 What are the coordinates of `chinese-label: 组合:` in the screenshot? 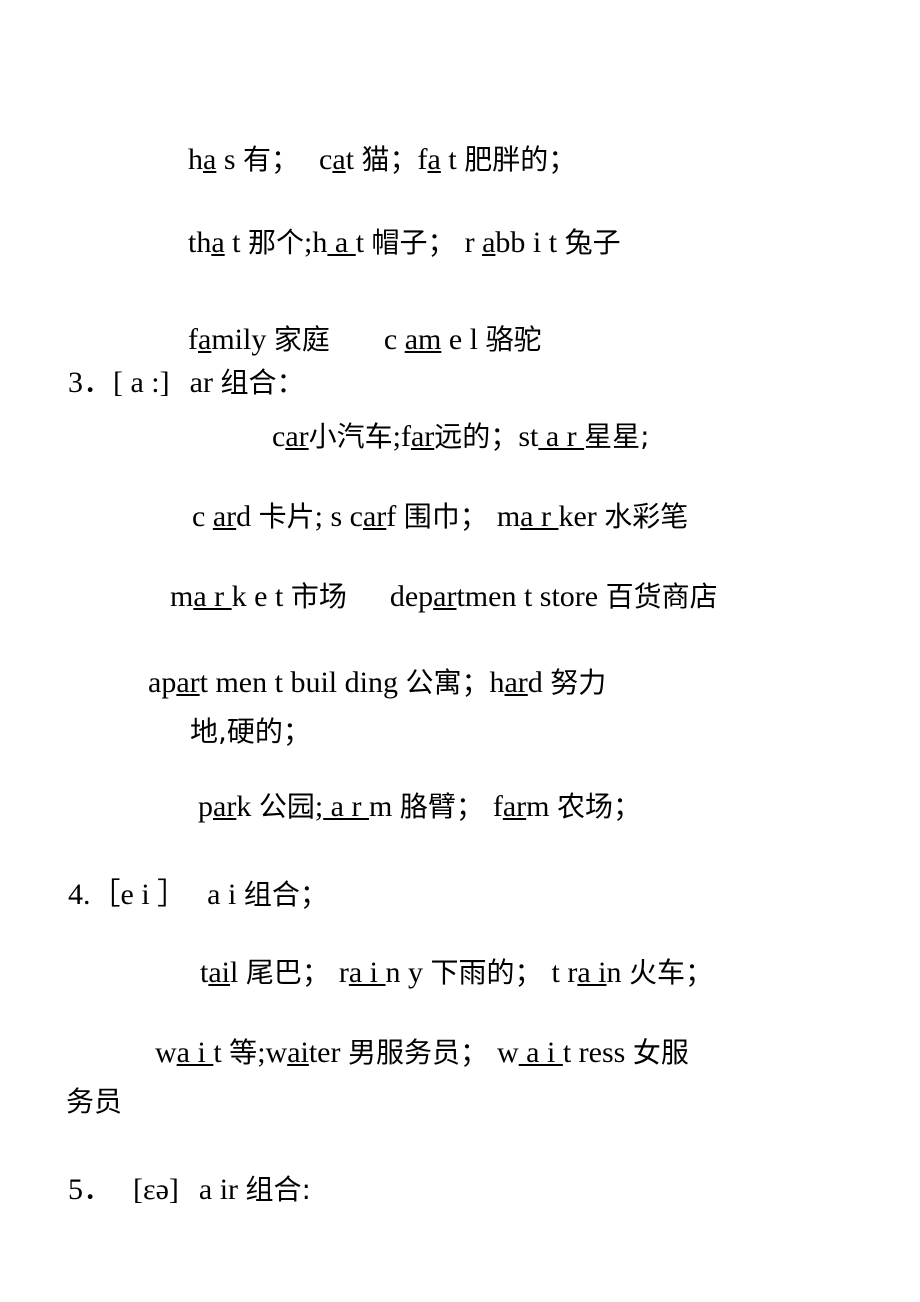 It's located at (278, 1189).